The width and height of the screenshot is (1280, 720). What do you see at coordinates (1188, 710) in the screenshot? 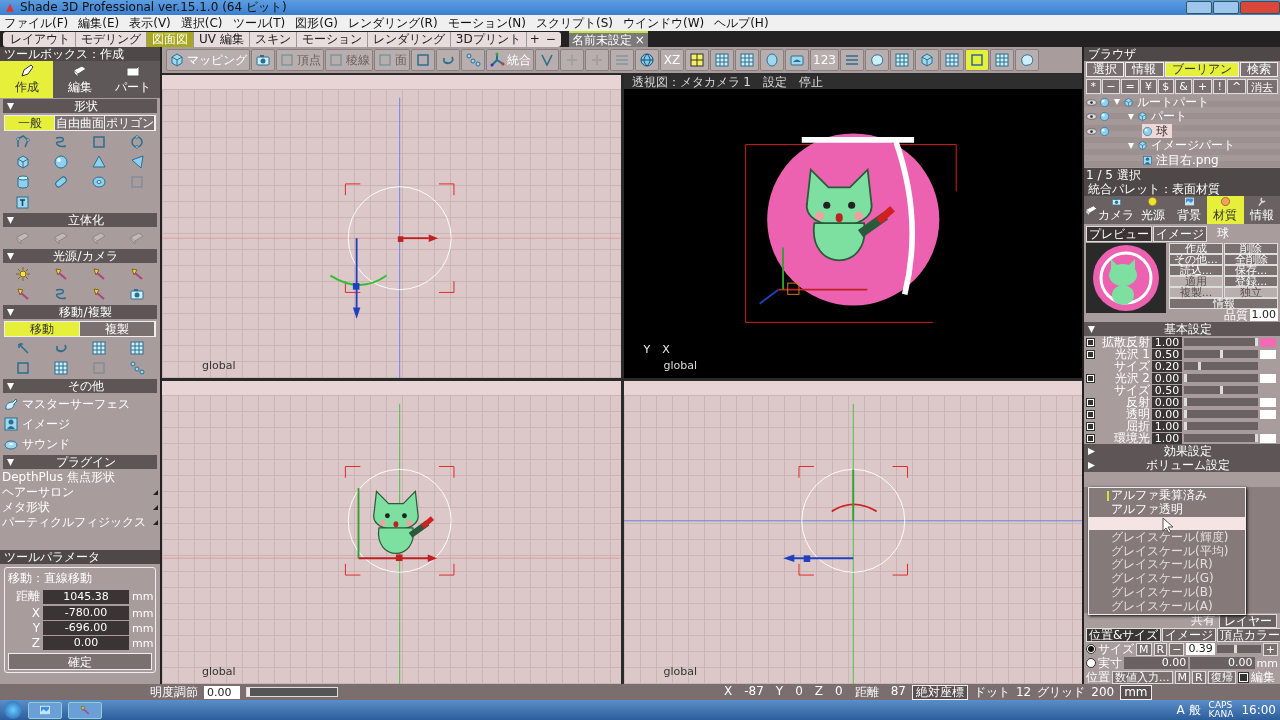
I see `ime-indicator: A 般` at bounding box center [1188, 710].